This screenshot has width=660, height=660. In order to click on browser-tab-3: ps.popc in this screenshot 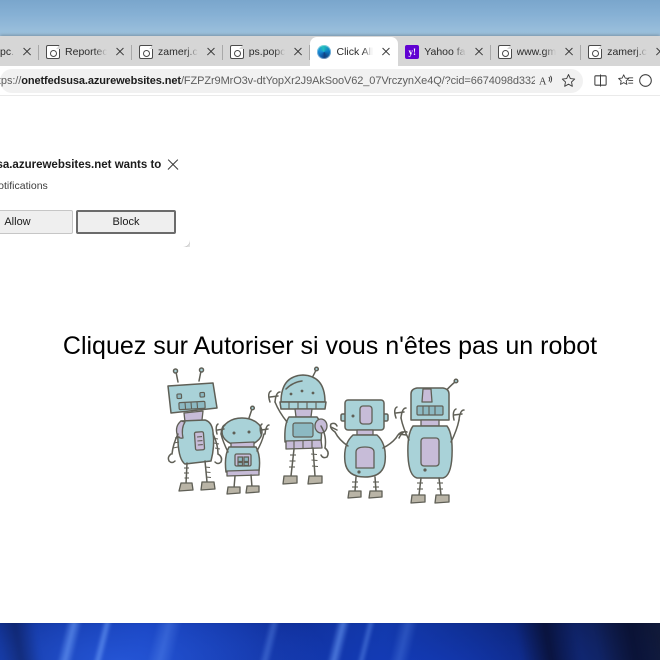, I will do `click(267, 52)`.